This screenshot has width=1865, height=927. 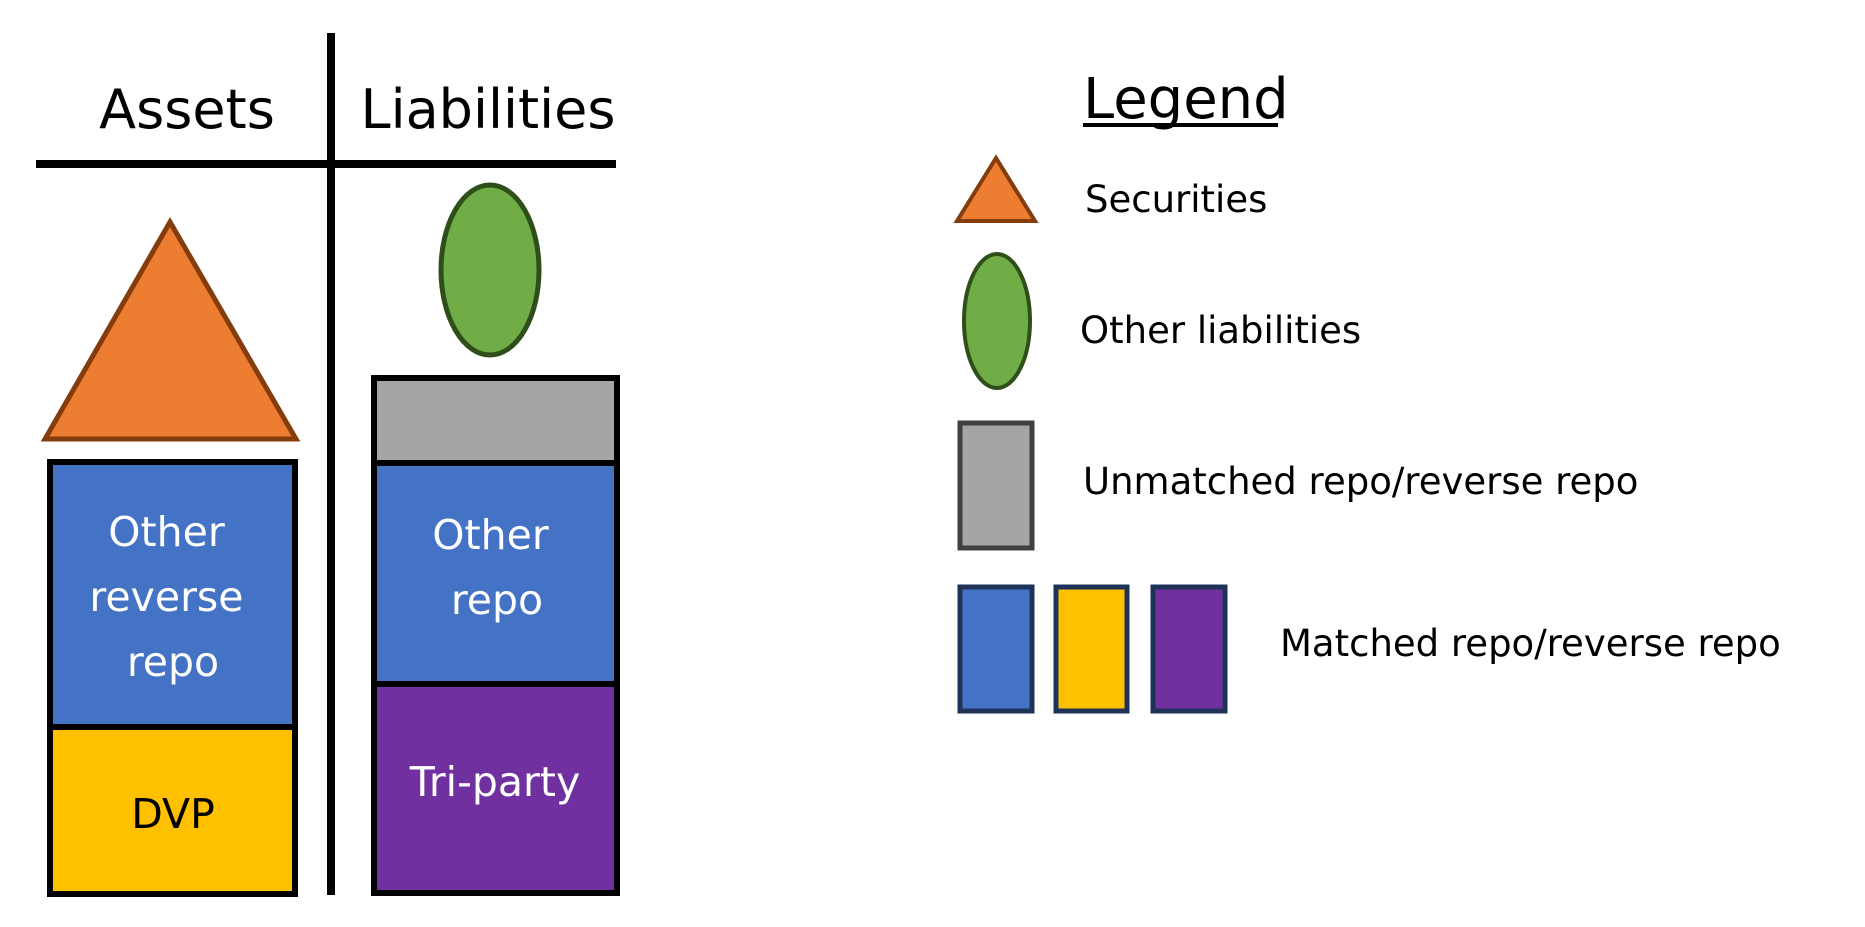 What do you see at coordinates (495, 420) in the screenshot?
I see `unmatched-repo-block` at bounding box center [495, 420].